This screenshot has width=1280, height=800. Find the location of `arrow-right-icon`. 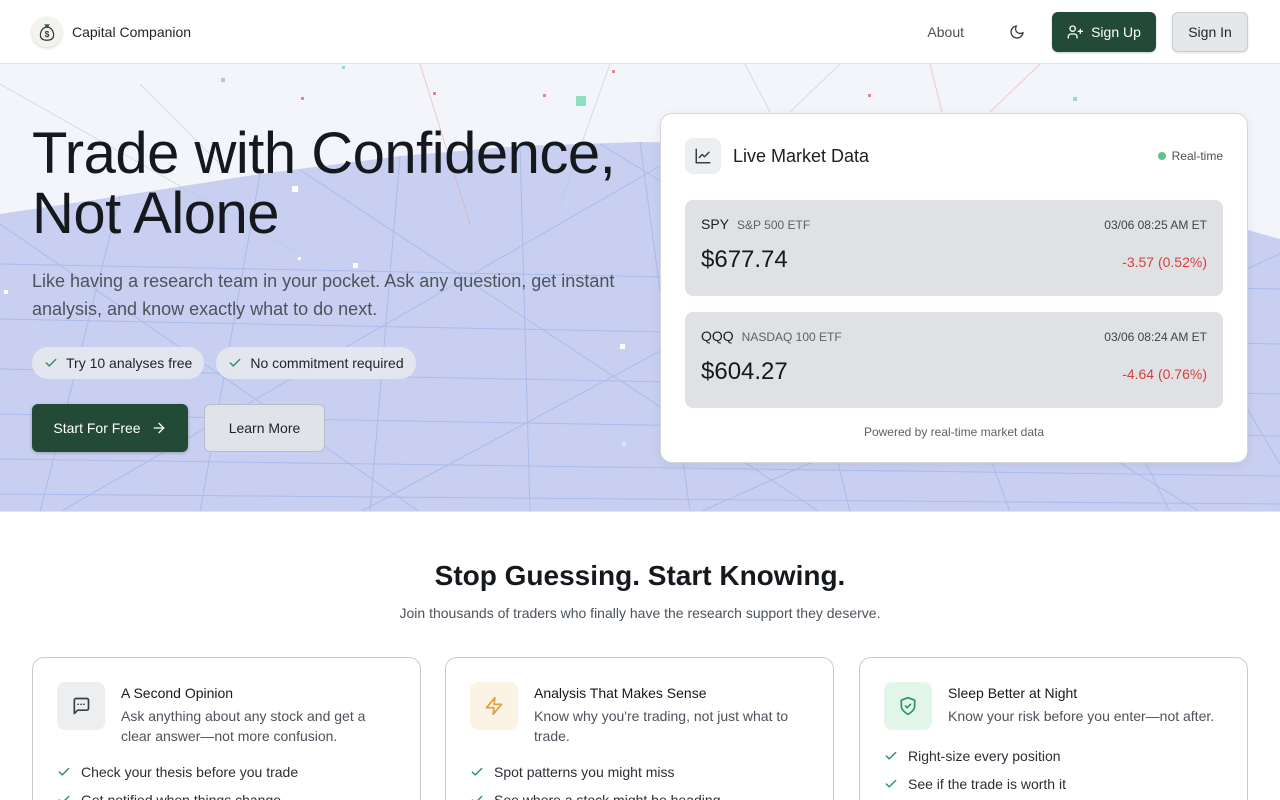

arrow-right-icon is located at coordinates (158, 428).